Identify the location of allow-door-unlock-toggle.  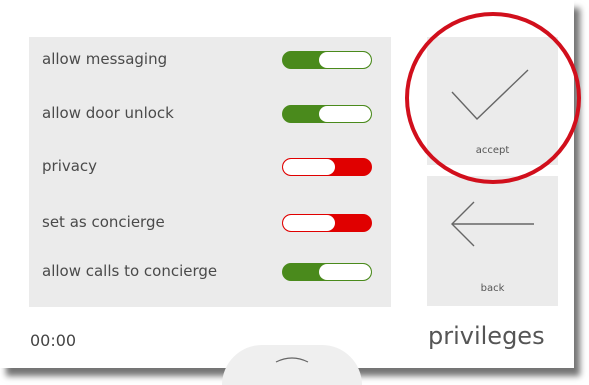
(327, 114).